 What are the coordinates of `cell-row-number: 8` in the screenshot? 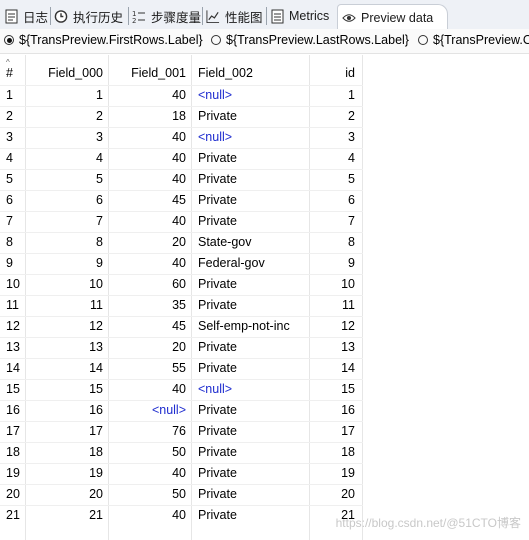 It's located at (9, 242).